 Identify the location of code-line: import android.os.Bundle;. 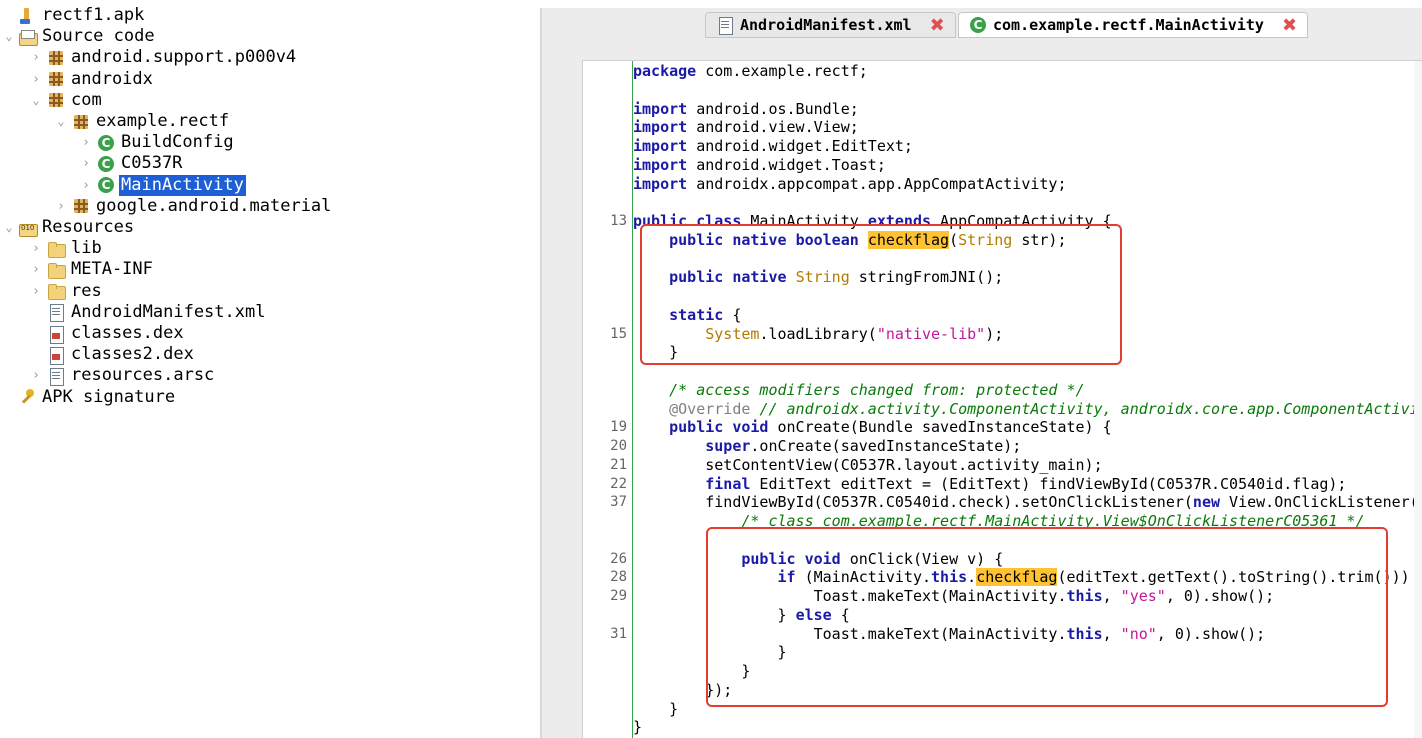
(746, 108).